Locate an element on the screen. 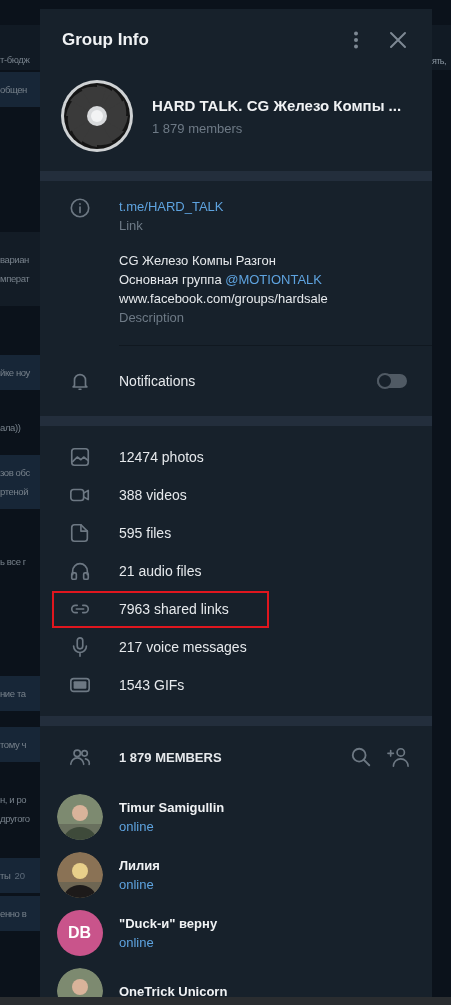 Image resolution: width=451 pixels, height=1005 pixels. description-label: Description is located at coordinates (152, 318).